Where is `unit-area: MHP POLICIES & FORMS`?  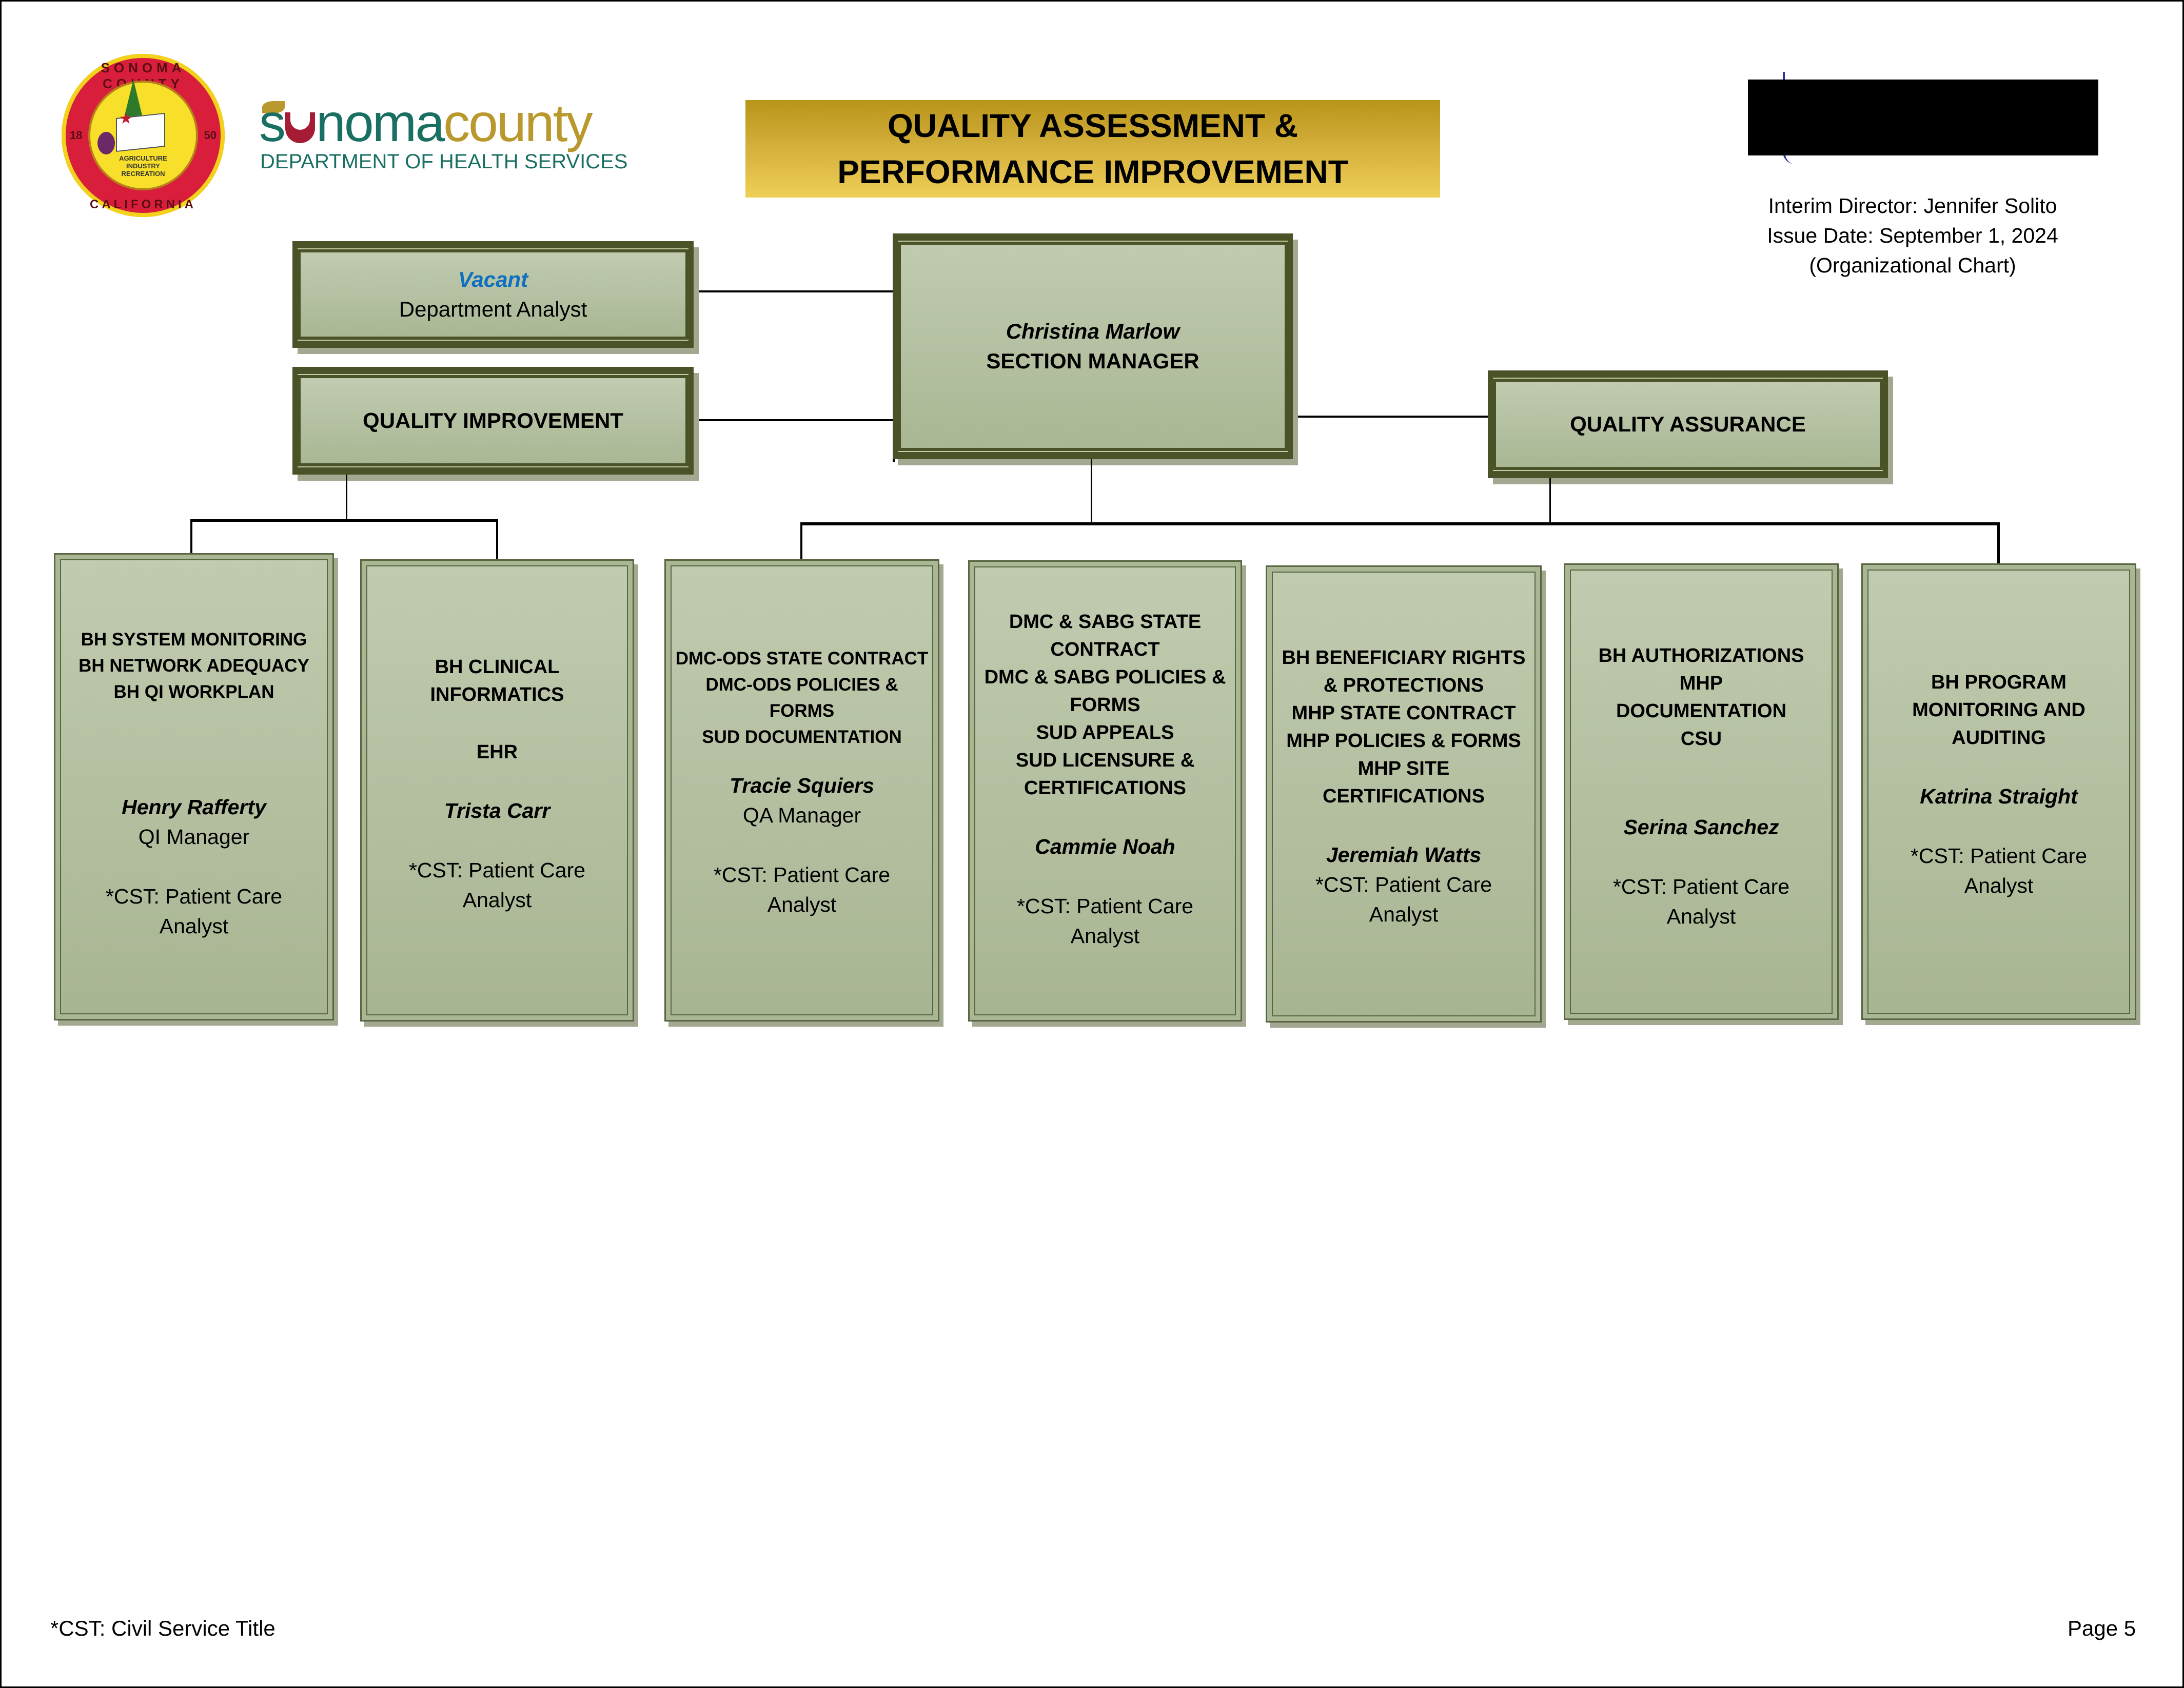
unit-area: MHP POLICIES & FORMS is located at coordinates (1403, 741).